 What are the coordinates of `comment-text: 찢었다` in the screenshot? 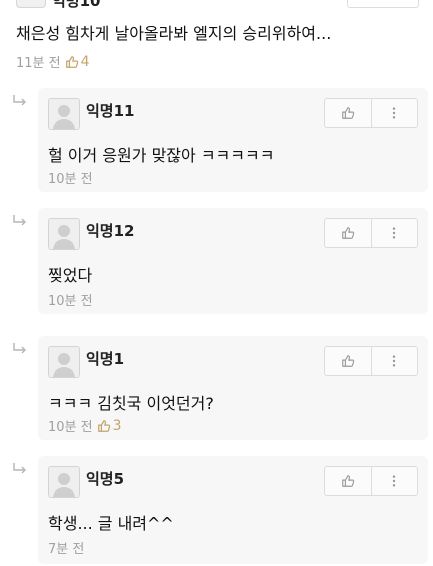 It's located at (70, 275).